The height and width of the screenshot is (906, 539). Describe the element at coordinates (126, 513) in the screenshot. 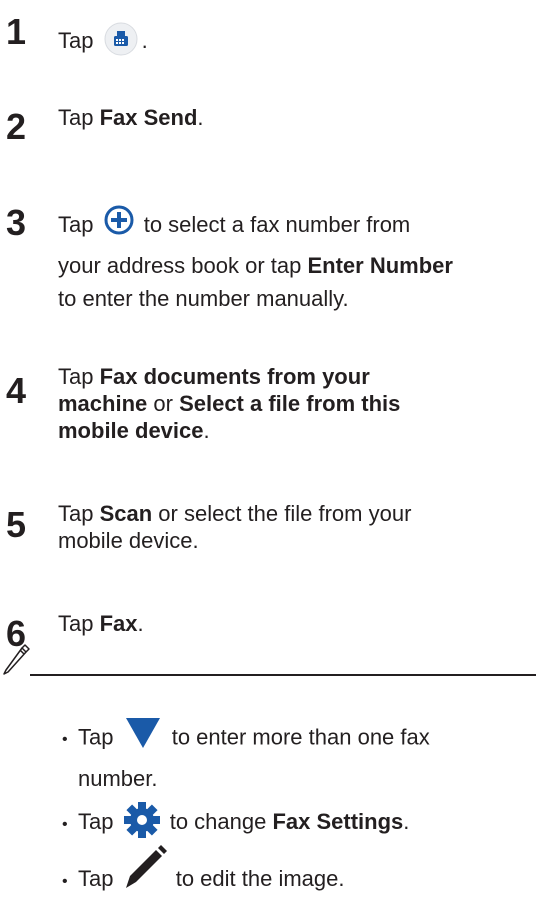

I see `bold-text: Scan` at that location.